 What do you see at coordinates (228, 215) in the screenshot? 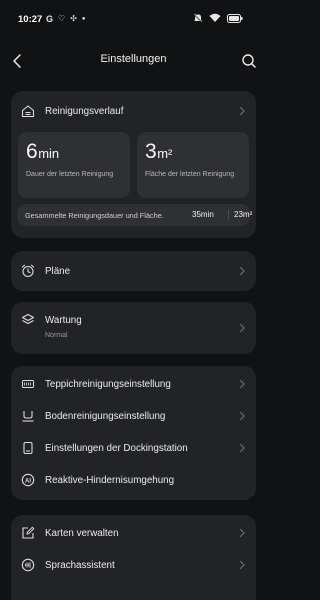
I see `total-divider` at bounding box center [228, 215].